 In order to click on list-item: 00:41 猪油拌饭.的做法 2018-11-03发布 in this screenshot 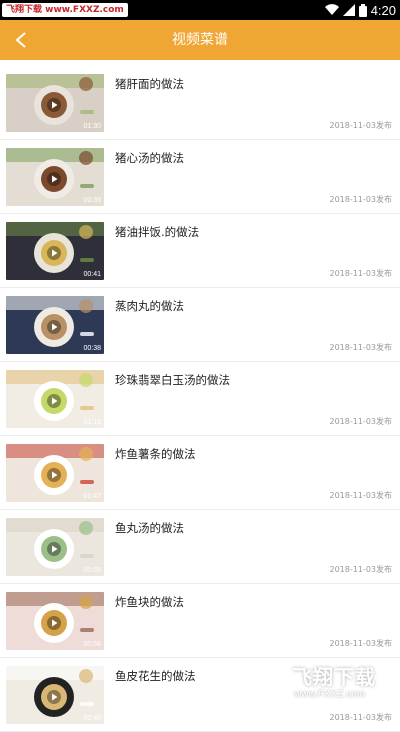, I will do `click(200, 251)`.